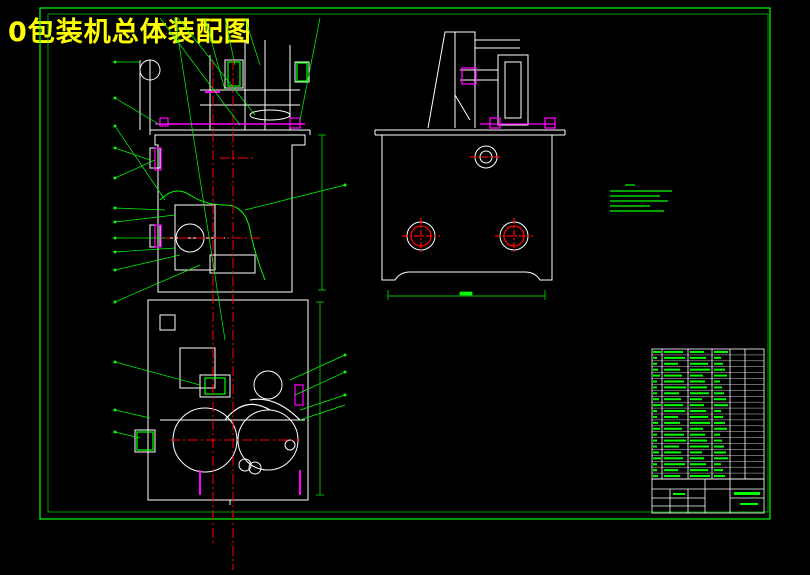 This screenshot has width=810, height=575. Describe the element at coordinates (479, 160) in the screenshot. I see `side-view-highlights` at that location.